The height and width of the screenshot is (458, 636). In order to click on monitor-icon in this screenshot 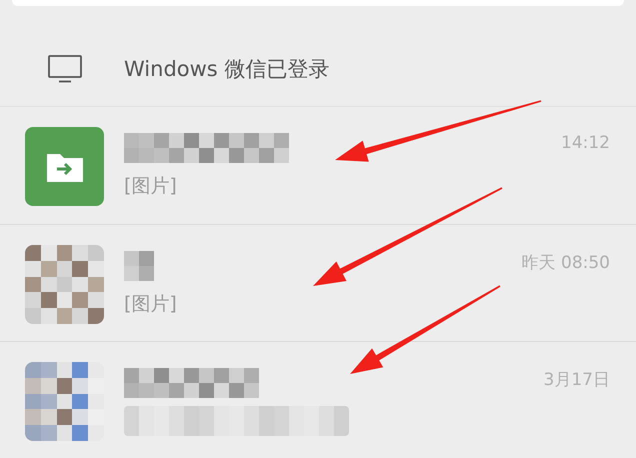, I will do `click(65, 69)`.